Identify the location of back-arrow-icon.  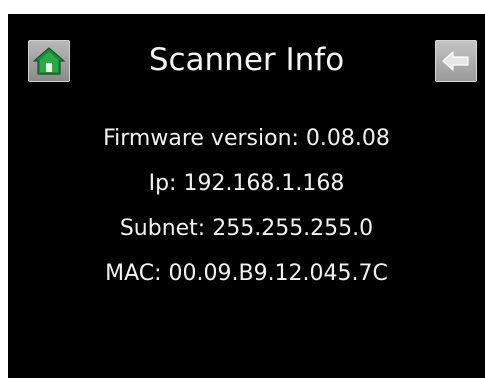
(455, 61).